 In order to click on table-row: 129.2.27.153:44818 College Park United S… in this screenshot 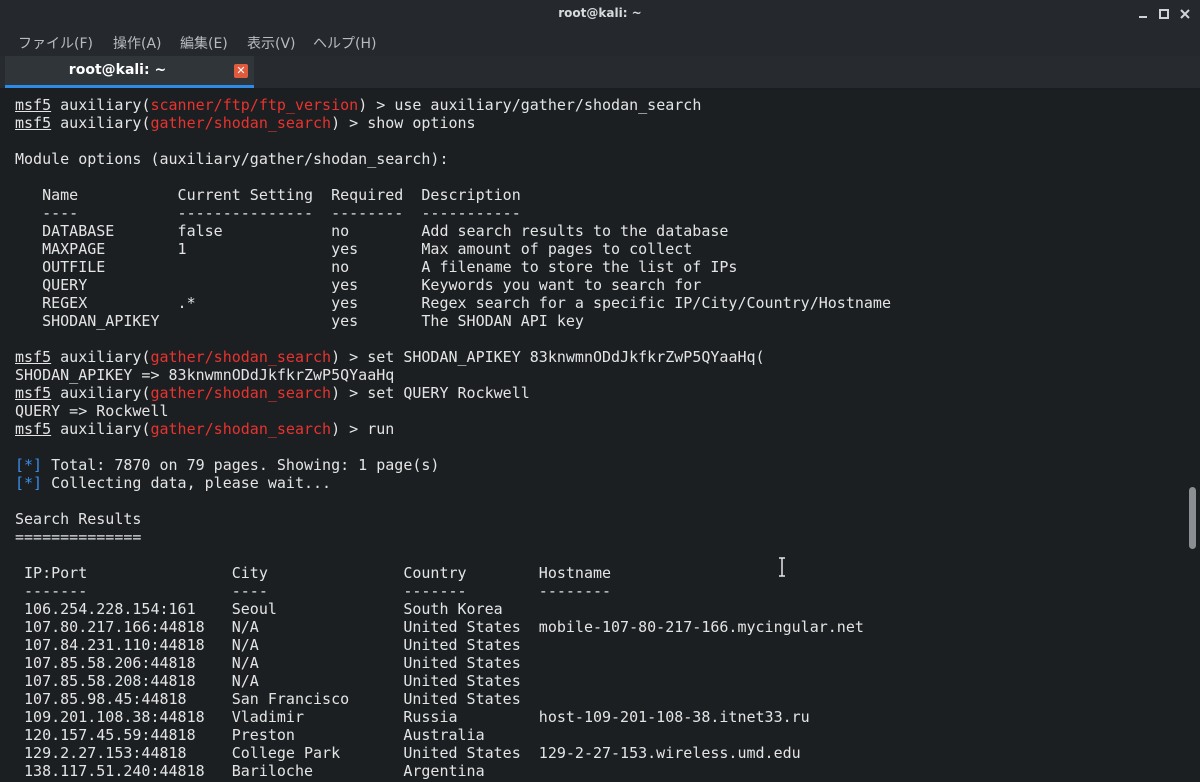, I will do `click(408, 753)`.